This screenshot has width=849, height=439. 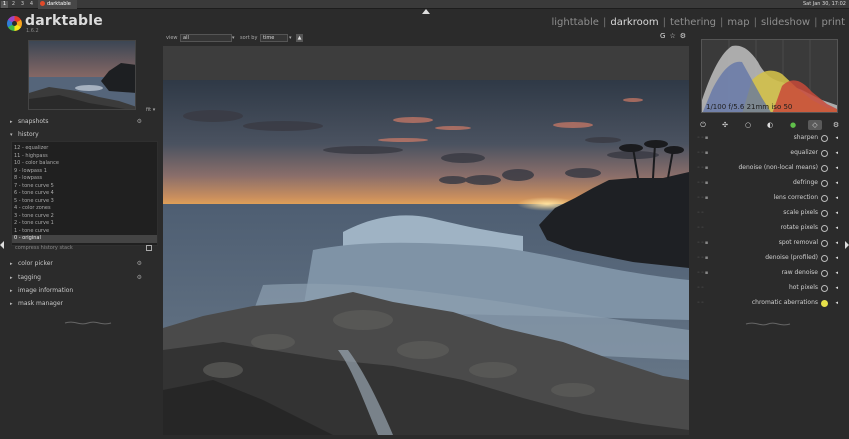 What do you see at coordinates (139, 121) in the screenshot?
I see `snapshots-preset-icon: ⚙` at bounding box center [139, 121].